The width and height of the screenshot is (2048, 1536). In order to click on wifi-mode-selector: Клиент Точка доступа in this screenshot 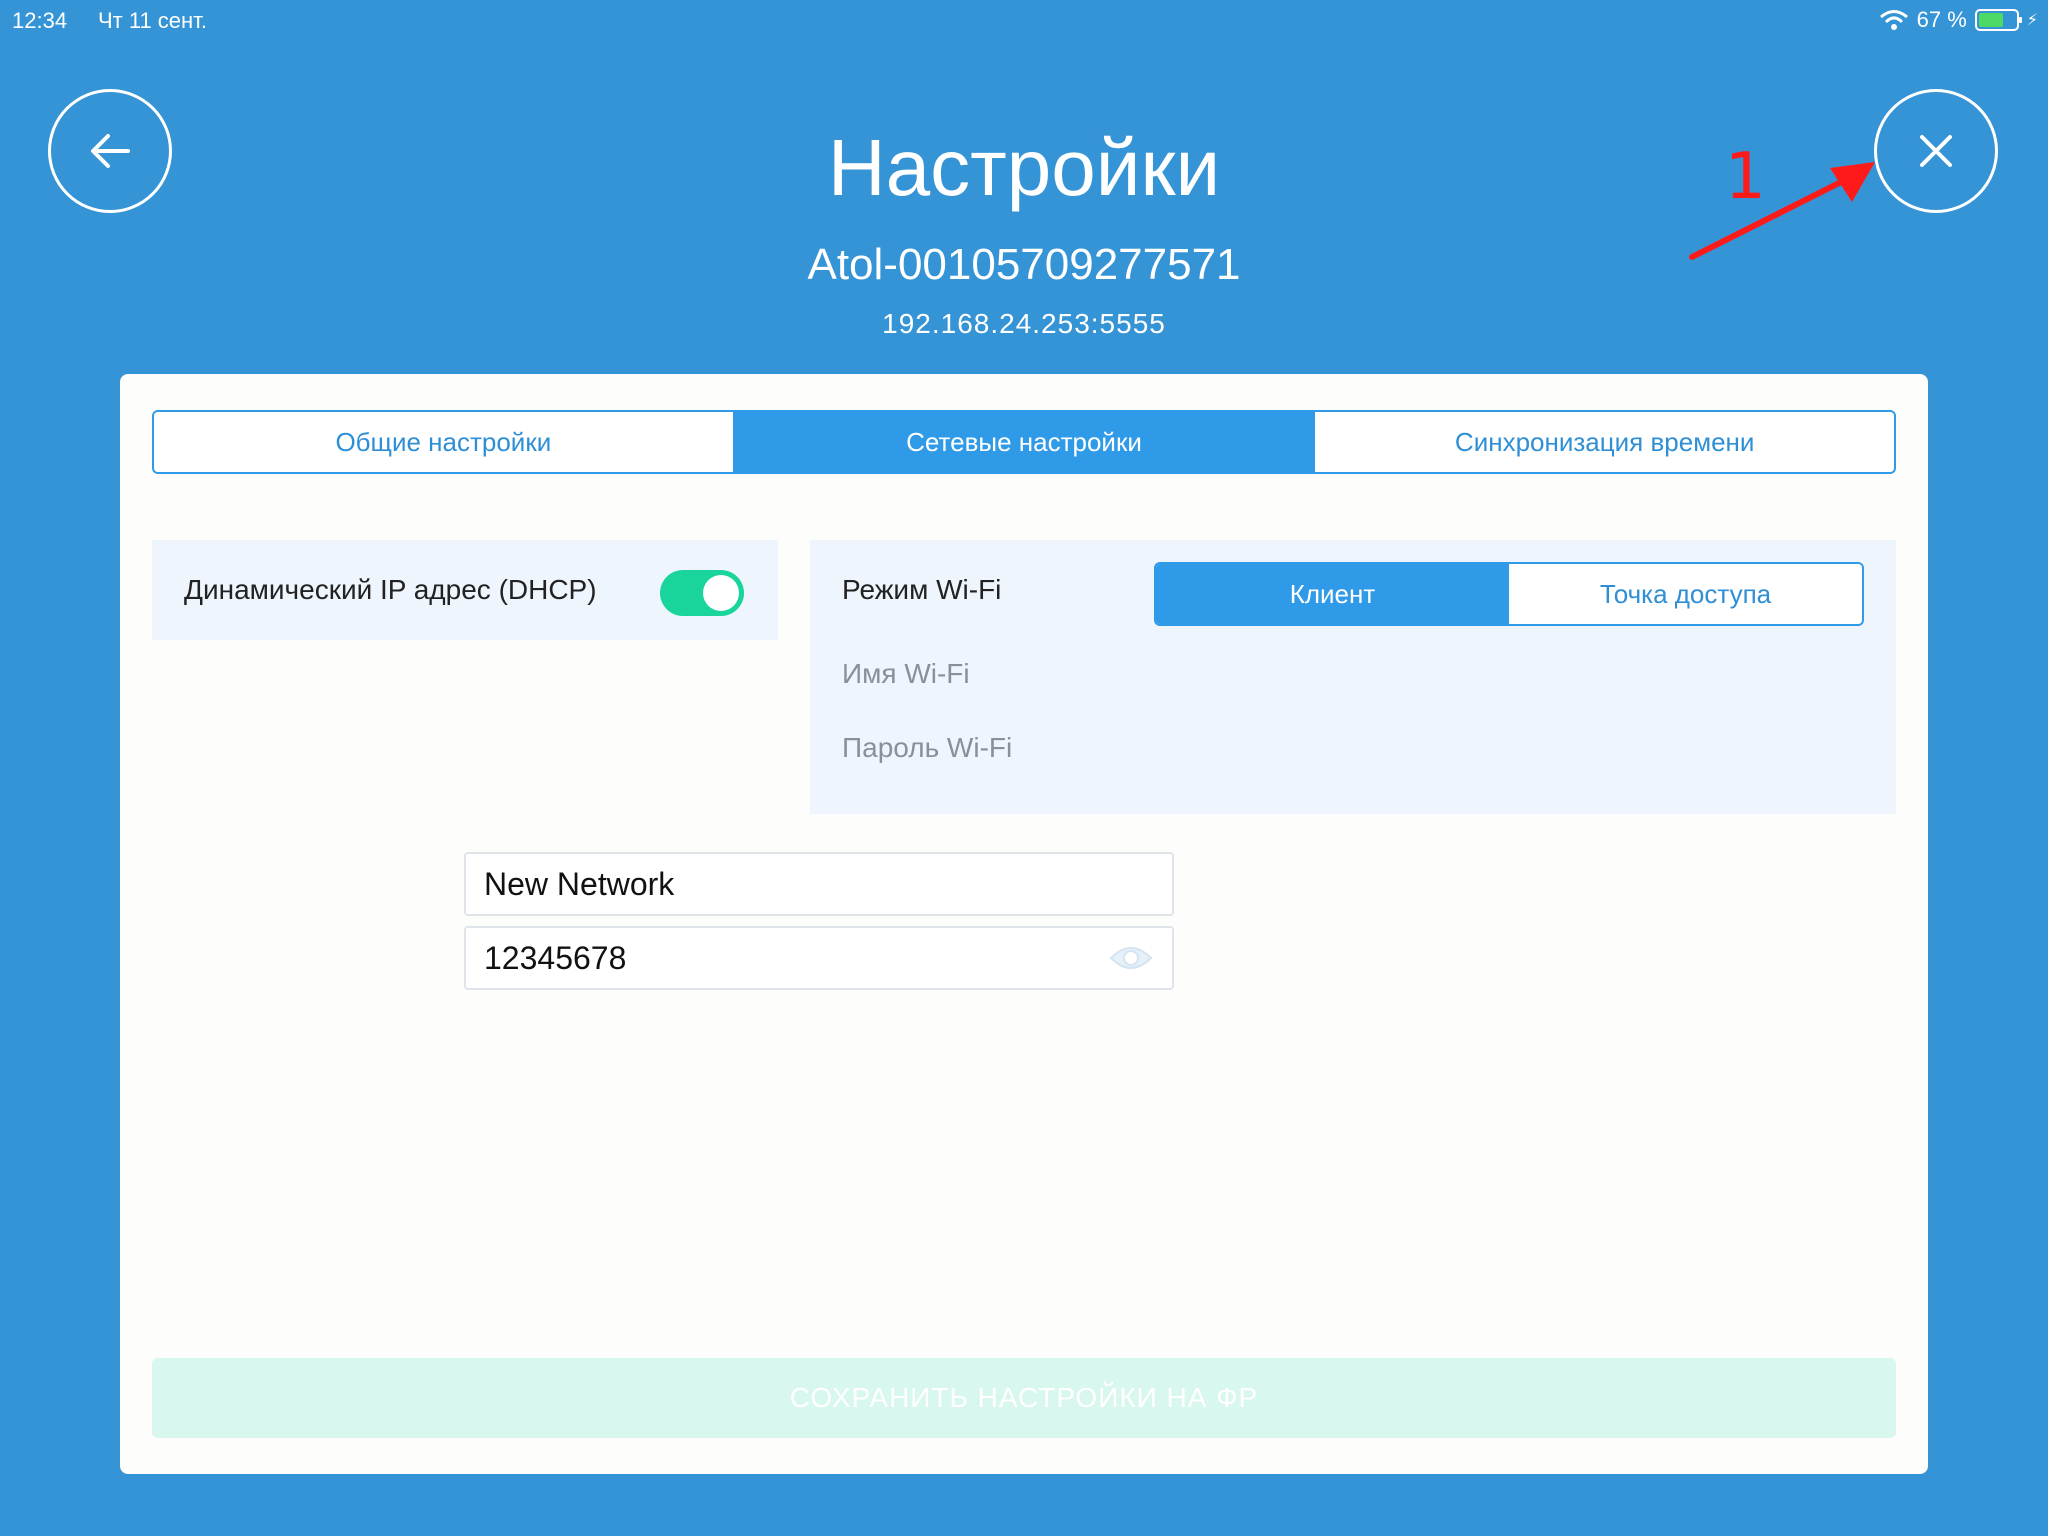, I will do `click(1509, 594)`.